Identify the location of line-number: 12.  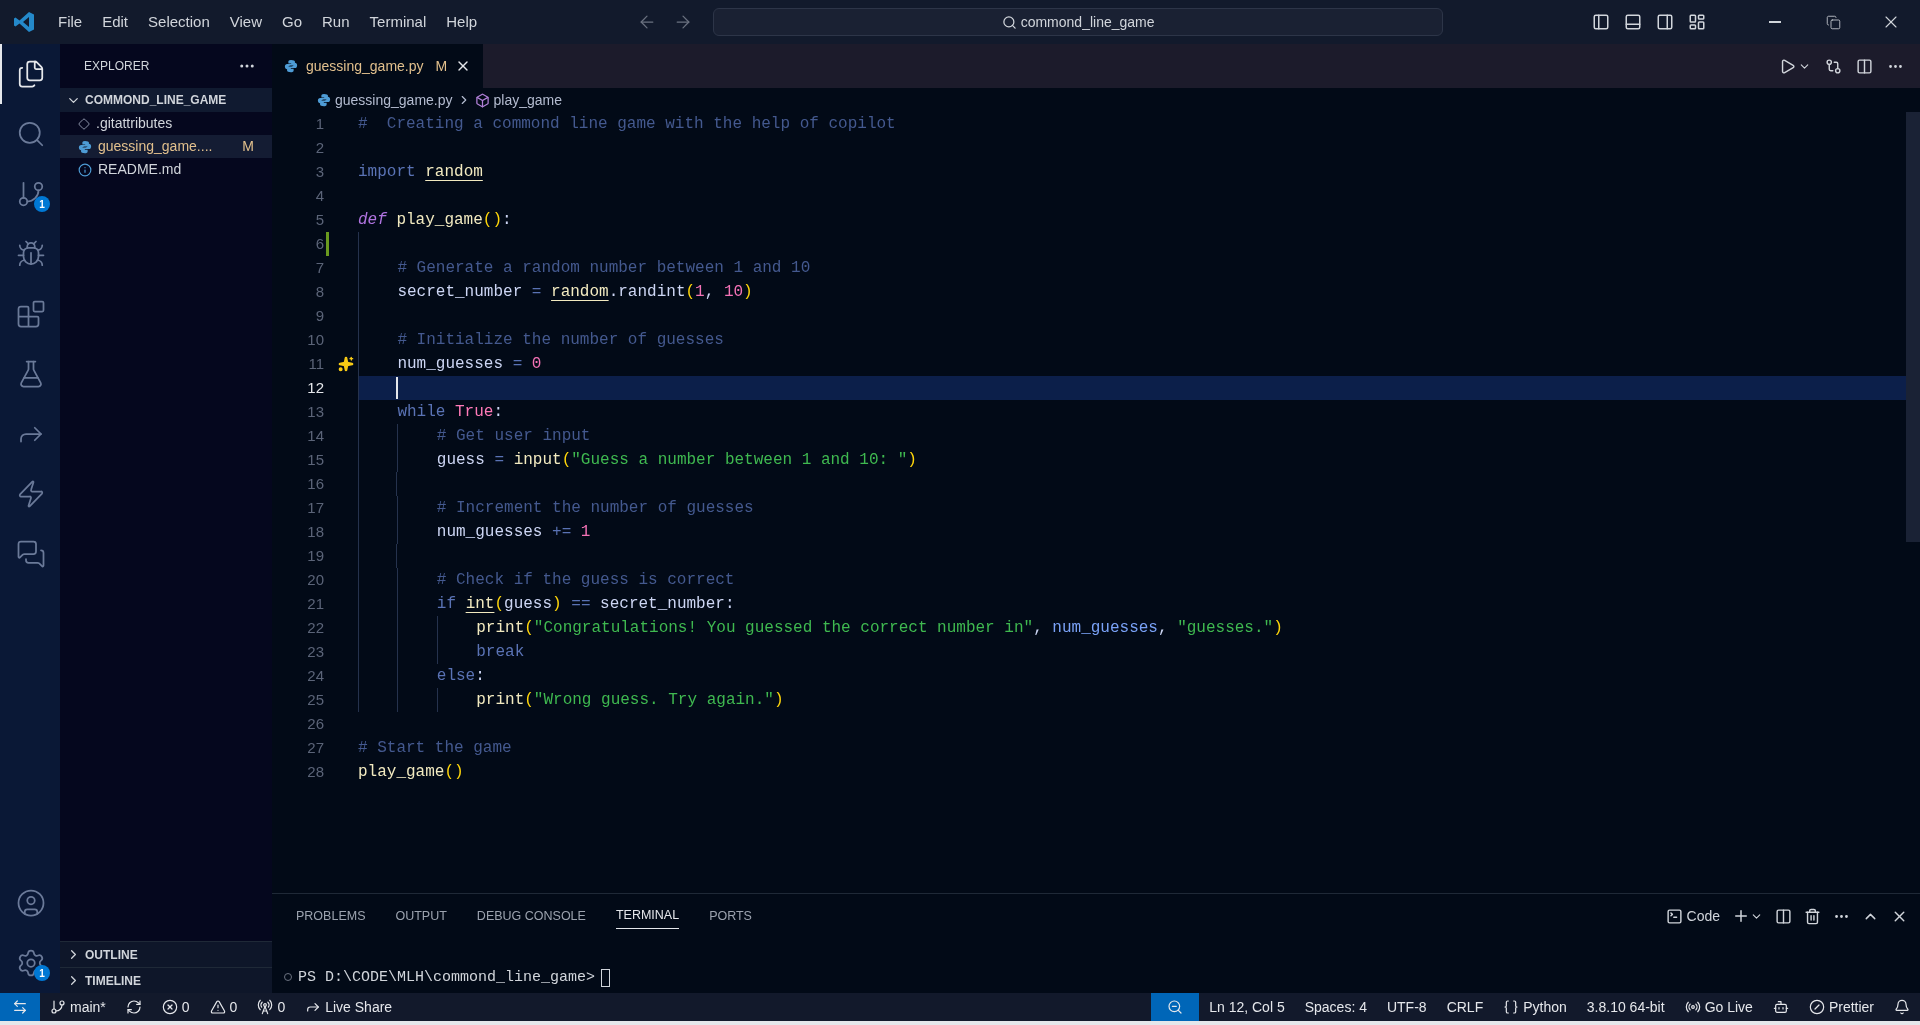
(315, 388).